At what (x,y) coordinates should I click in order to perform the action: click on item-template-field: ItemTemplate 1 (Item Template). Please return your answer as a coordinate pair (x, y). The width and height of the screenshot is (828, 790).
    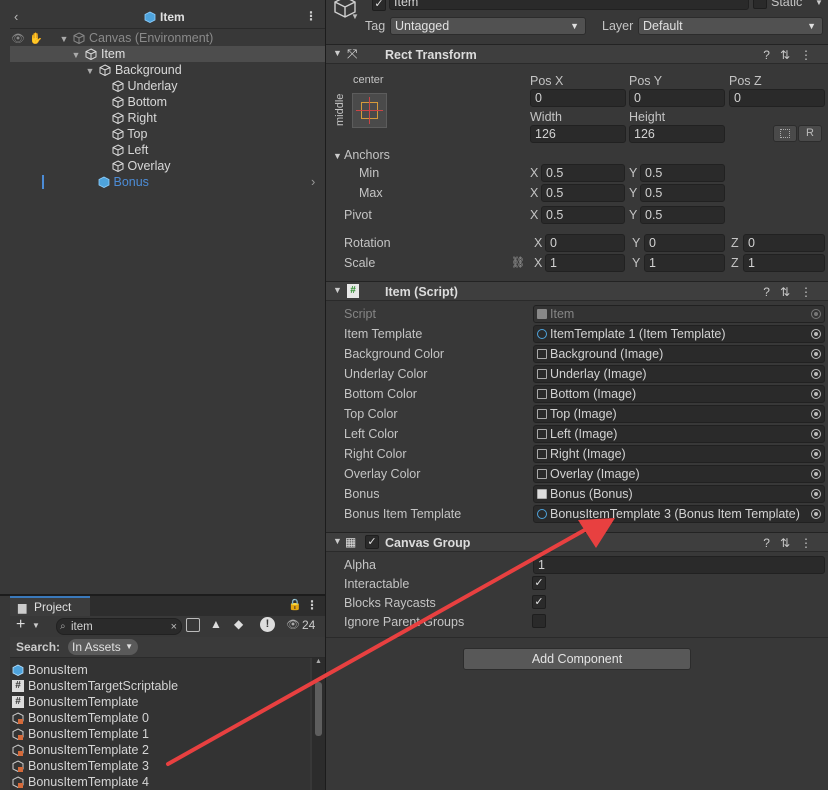
    Looking at the image, I should click on (679, 334).